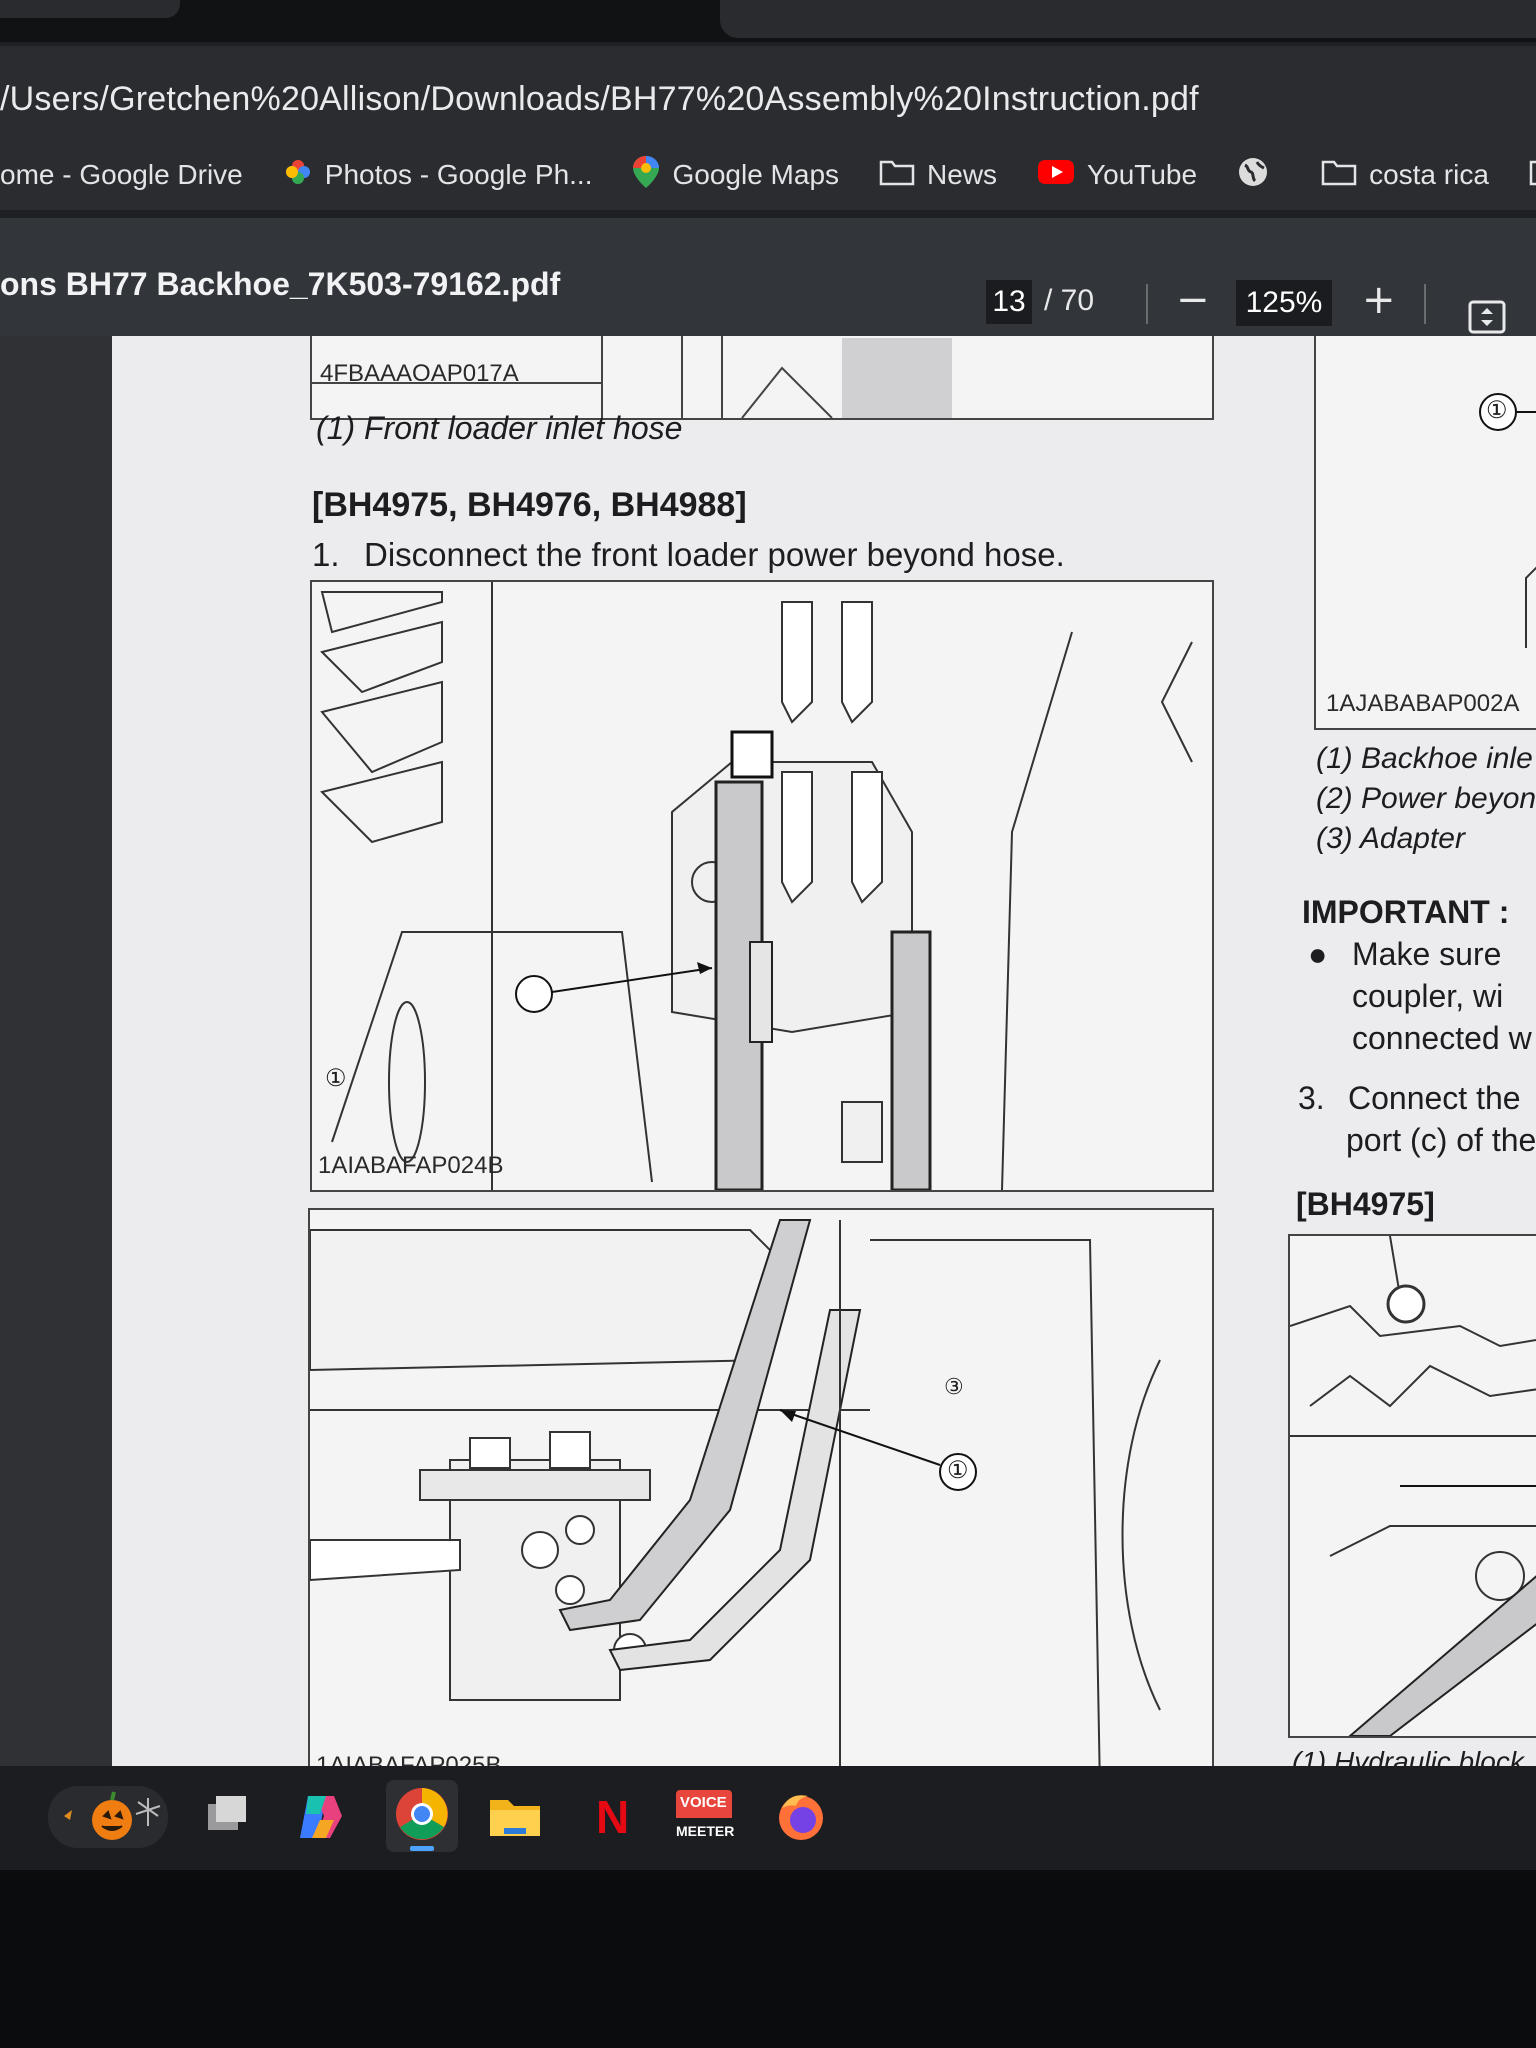  Describe the element at coordinates (1406, 912) in the screenshot. I see `important-heading: IMPORTANT :` at that location.